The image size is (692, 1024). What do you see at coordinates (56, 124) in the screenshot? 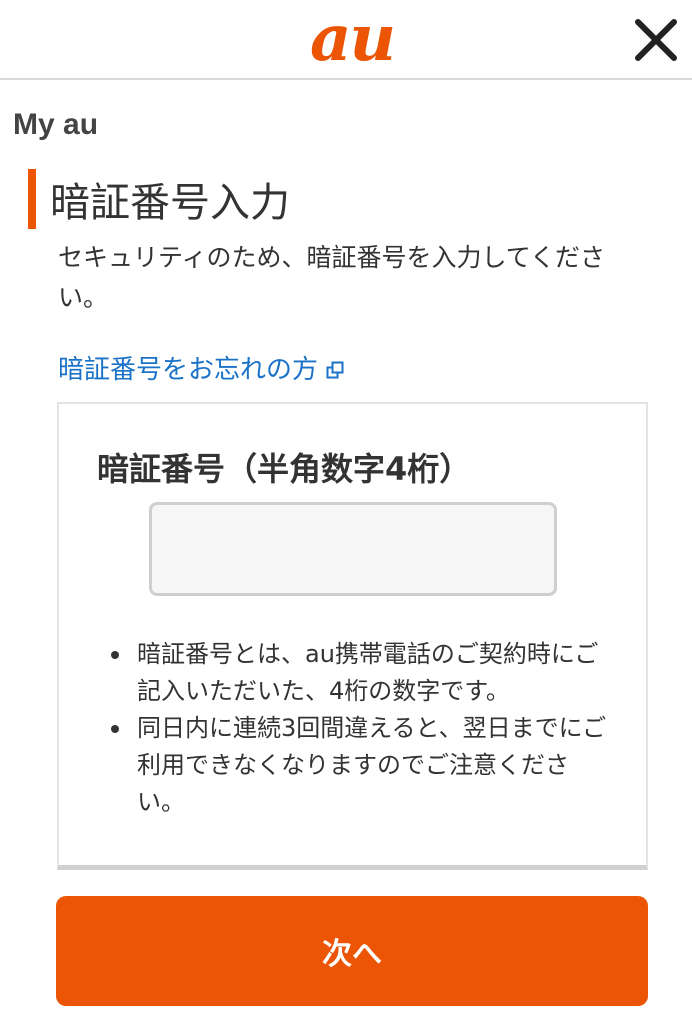
I see `section-label: My au` at bounding box center [56, 124].